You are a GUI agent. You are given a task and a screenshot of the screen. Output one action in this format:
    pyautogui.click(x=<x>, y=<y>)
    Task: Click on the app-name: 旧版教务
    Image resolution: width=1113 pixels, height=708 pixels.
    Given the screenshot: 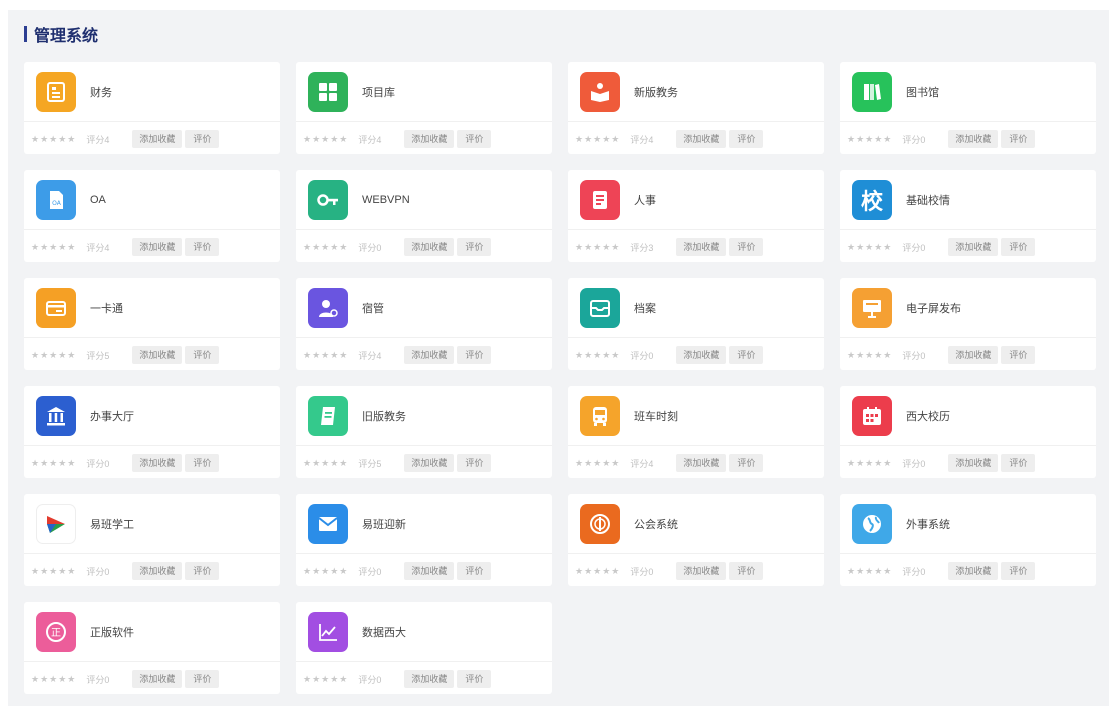 What is the action you would take?
    pyautogui.click(x=384, y=416)
    